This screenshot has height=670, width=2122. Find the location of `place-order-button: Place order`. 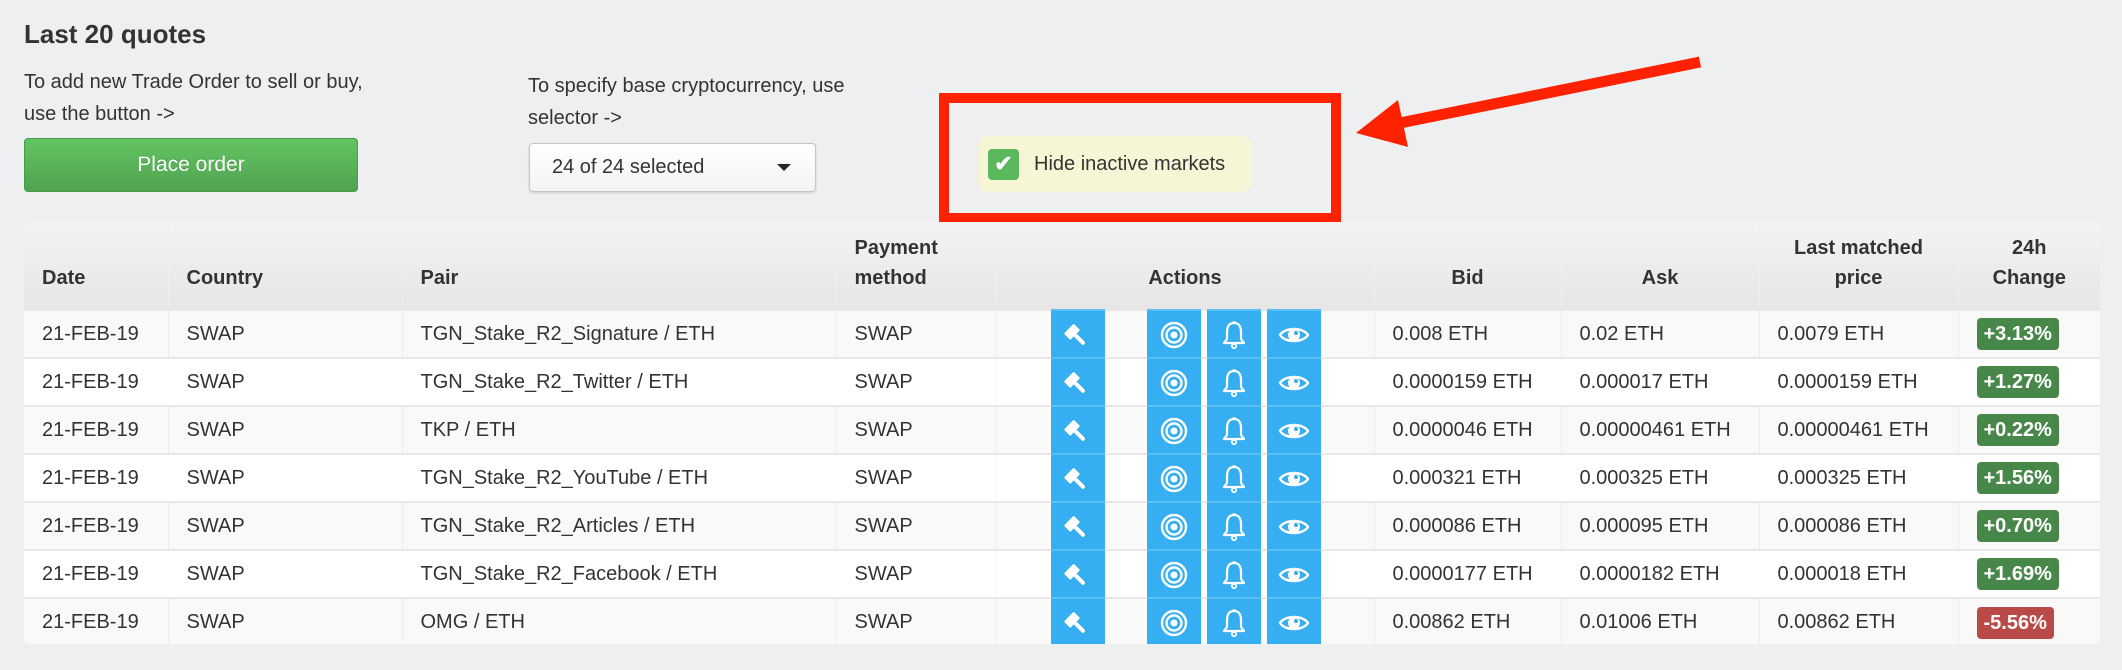

place-order-button: Place order is located at coordinates (191, 165).